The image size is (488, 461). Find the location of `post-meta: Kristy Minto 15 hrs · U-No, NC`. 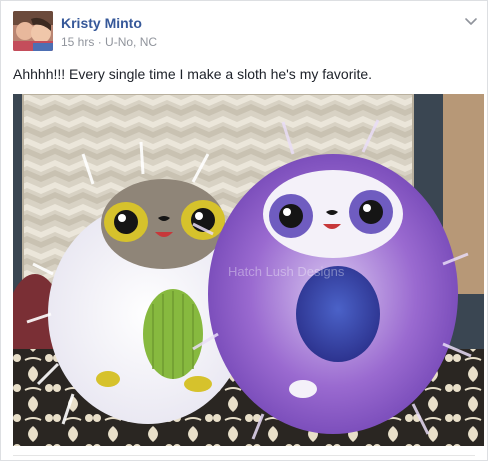

post-meta: Kristy Minto 15 hrs · U-No, NC is located at coordinates (109, 32).